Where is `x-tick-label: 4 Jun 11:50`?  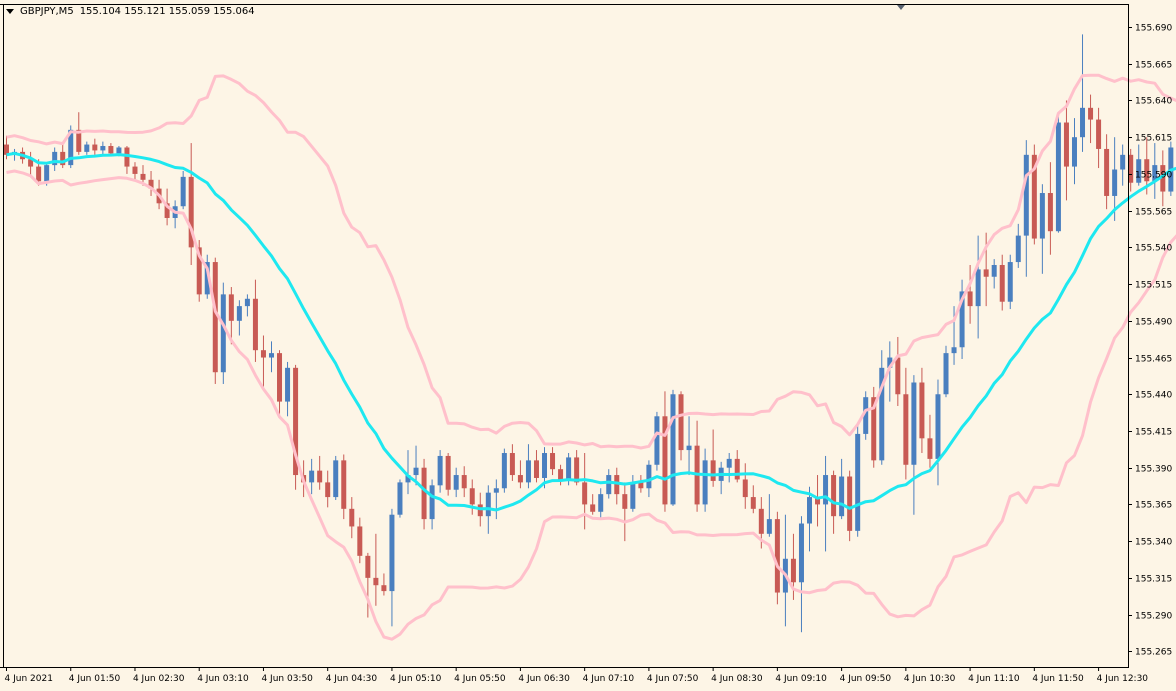 x-tick-label: 4 Jun 11:50 is located at coordinates (1058, 679).